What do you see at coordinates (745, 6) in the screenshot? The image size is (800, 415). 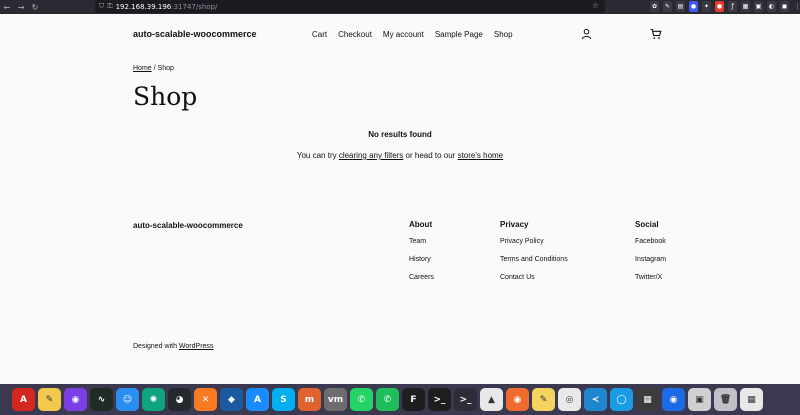 I see `extension-icon: ▦` at bounding box center [745, 6].